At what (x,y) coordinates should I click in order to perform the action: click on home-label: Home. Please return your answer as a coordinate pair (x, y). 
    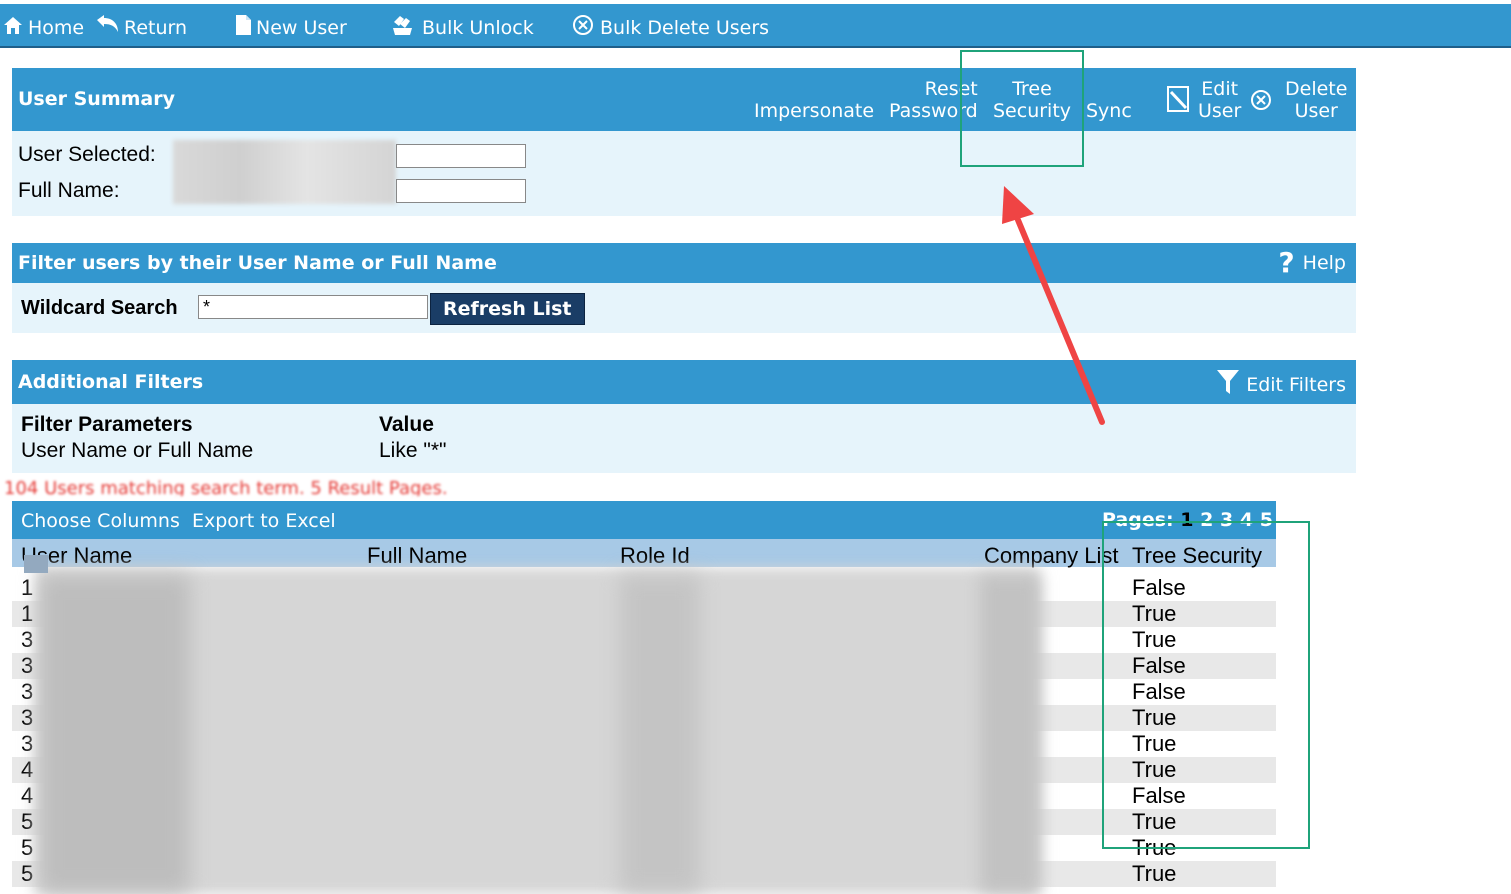
    Looking at the image, I should click on (56, 27).